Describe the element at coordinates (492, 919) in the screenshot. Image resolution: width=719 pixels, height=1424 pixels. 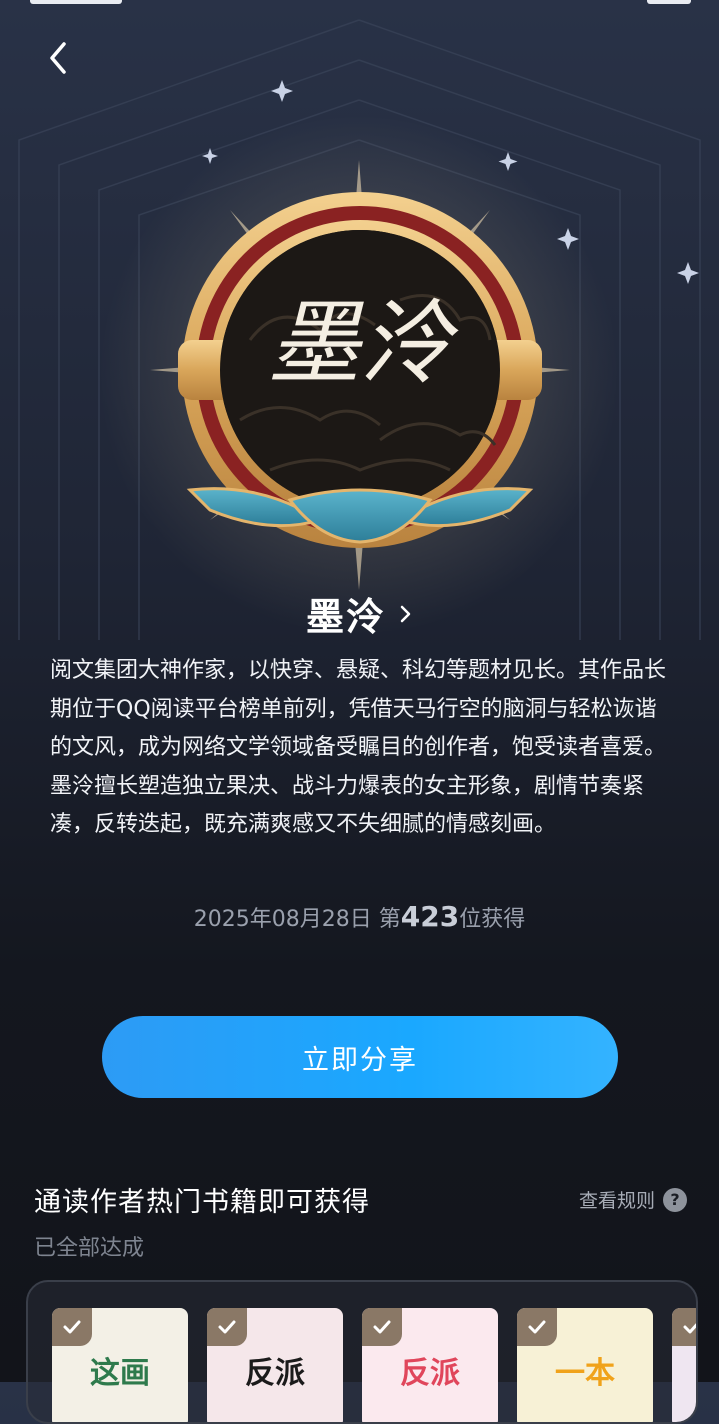
I see `earned-suffix: 位获得` at that location.